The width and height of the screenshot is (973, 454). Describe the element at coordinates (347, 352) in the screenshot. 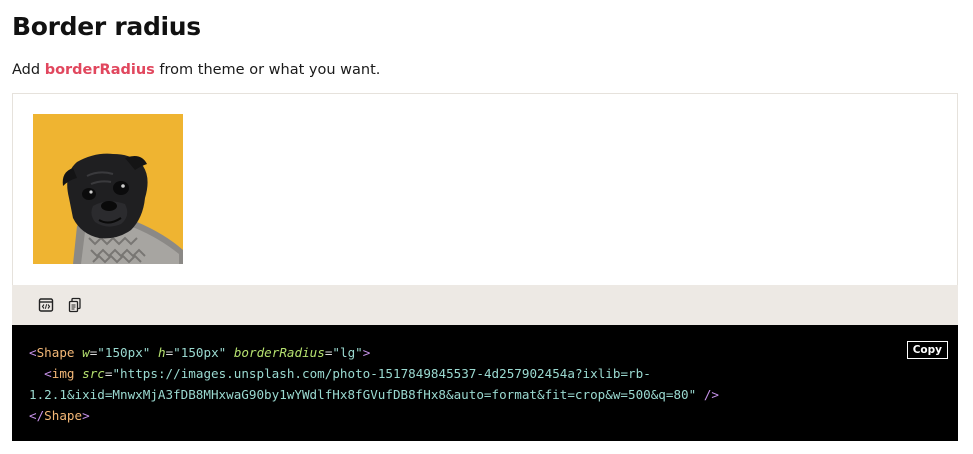

I see `code-string: "lg"` at that location.